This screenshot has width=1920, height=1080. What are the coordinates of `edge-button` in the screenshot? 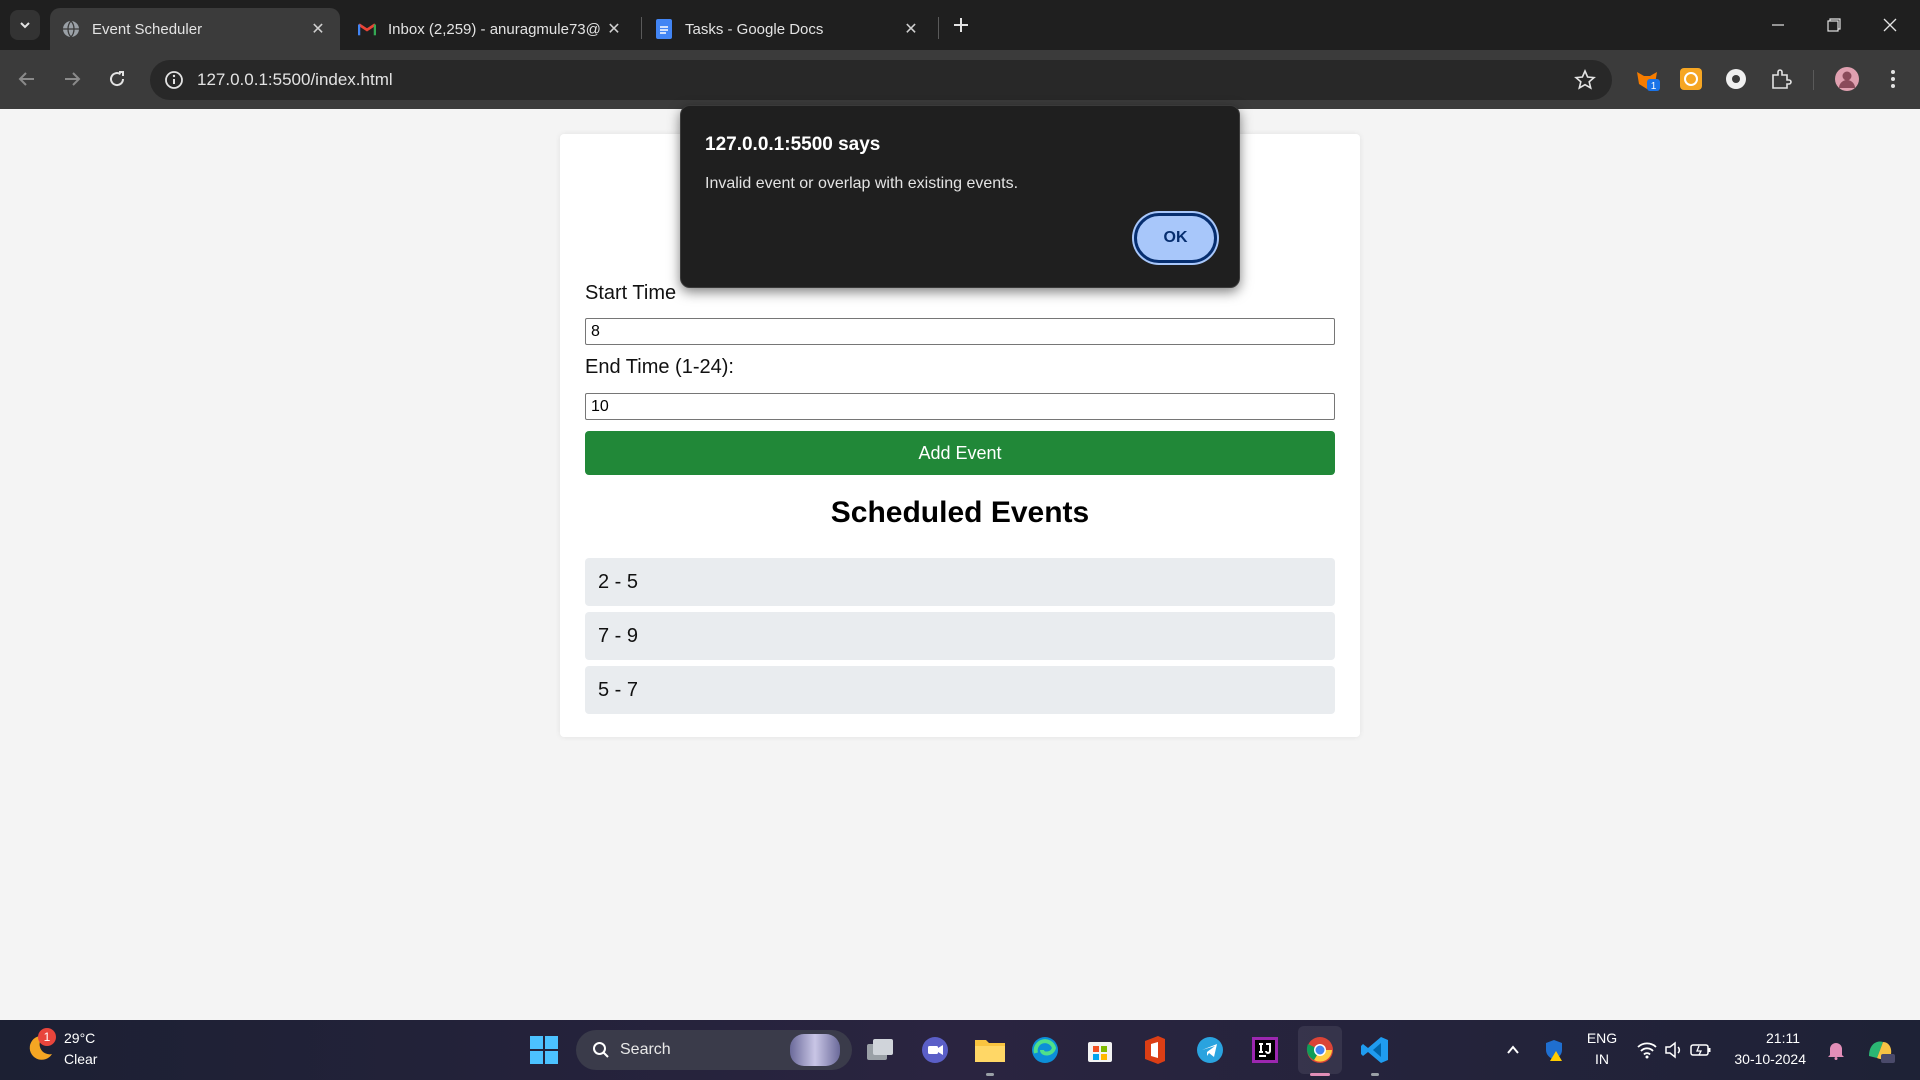 It's located at (1045, 1050).